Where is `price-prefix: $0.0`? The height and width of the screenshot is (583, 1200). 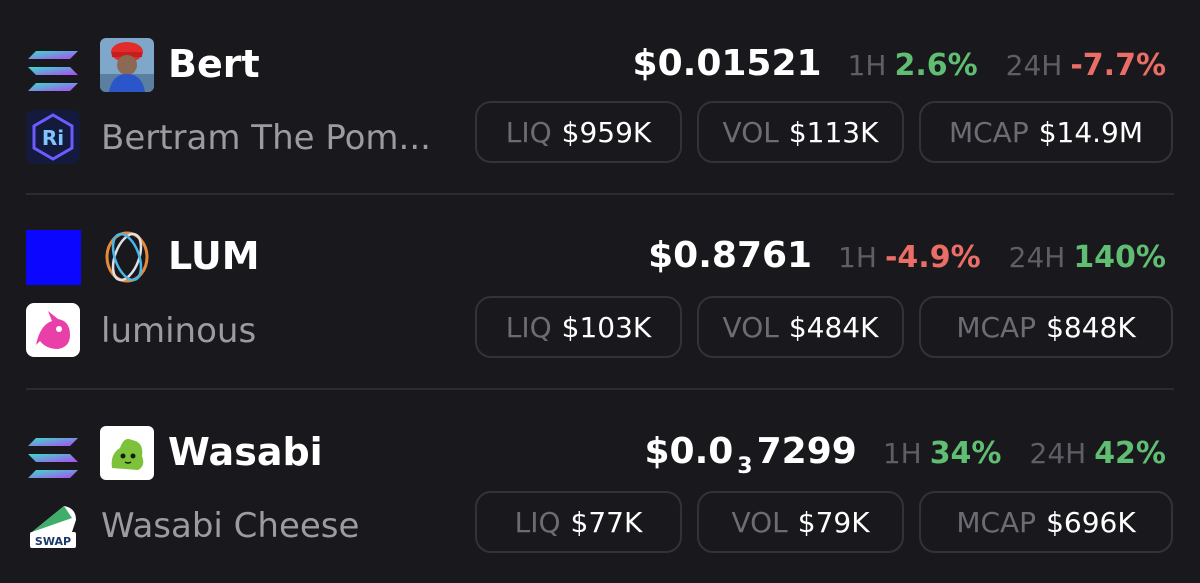 price-prefix: $0.0 is located at coordinates (689, 451).